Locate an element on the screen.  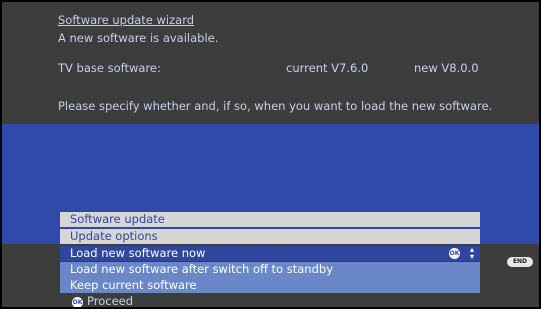
proceed-hint: OK Proceed is located at coordinates (102, 300).